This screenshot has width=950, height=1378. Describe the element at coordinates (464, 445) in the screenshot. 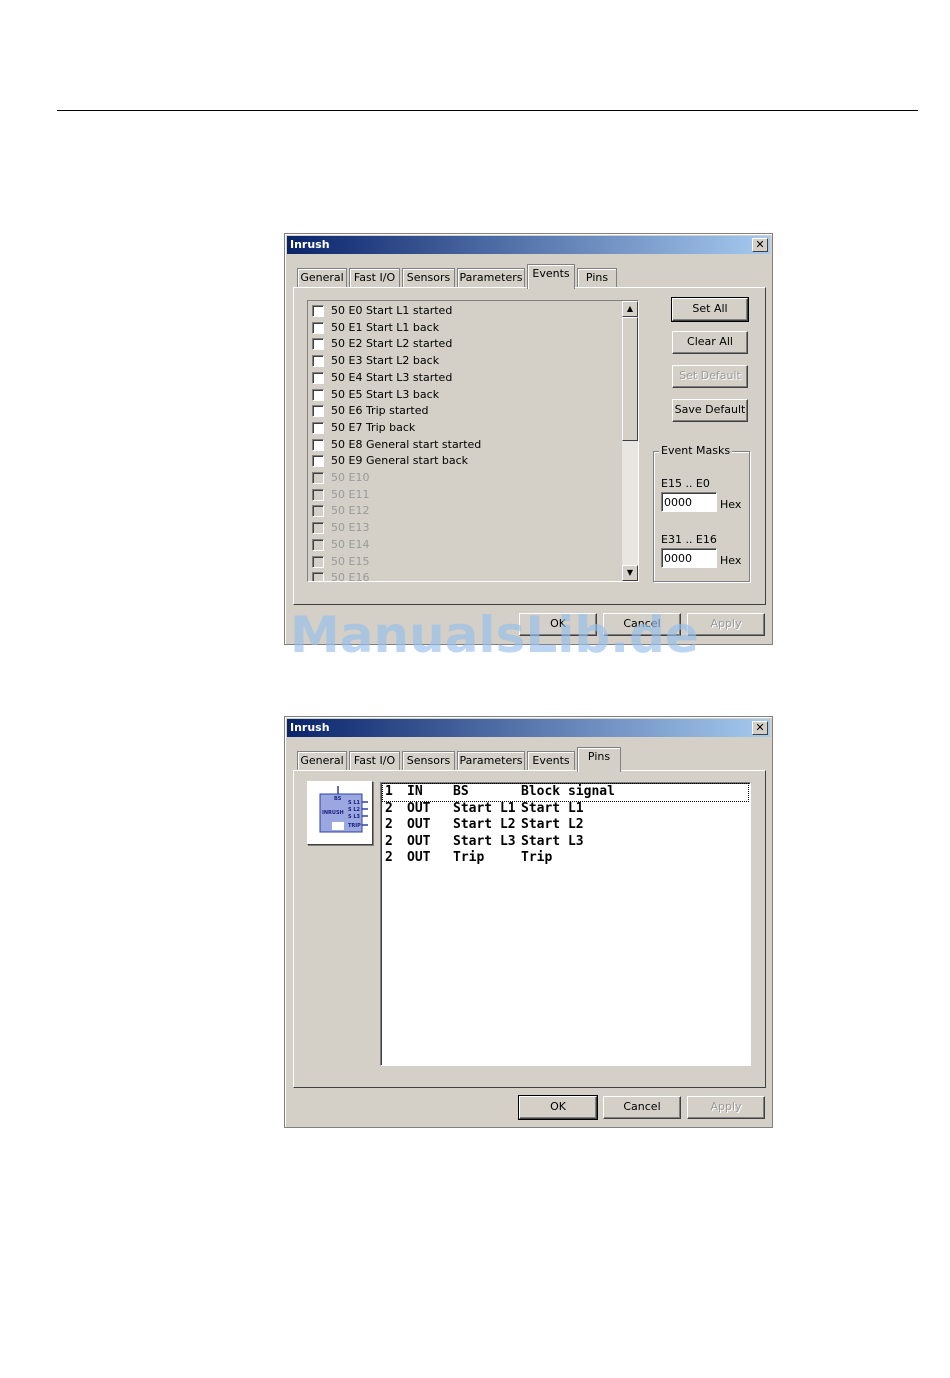

I see `event-item: 50 E8 General start started` at that location.